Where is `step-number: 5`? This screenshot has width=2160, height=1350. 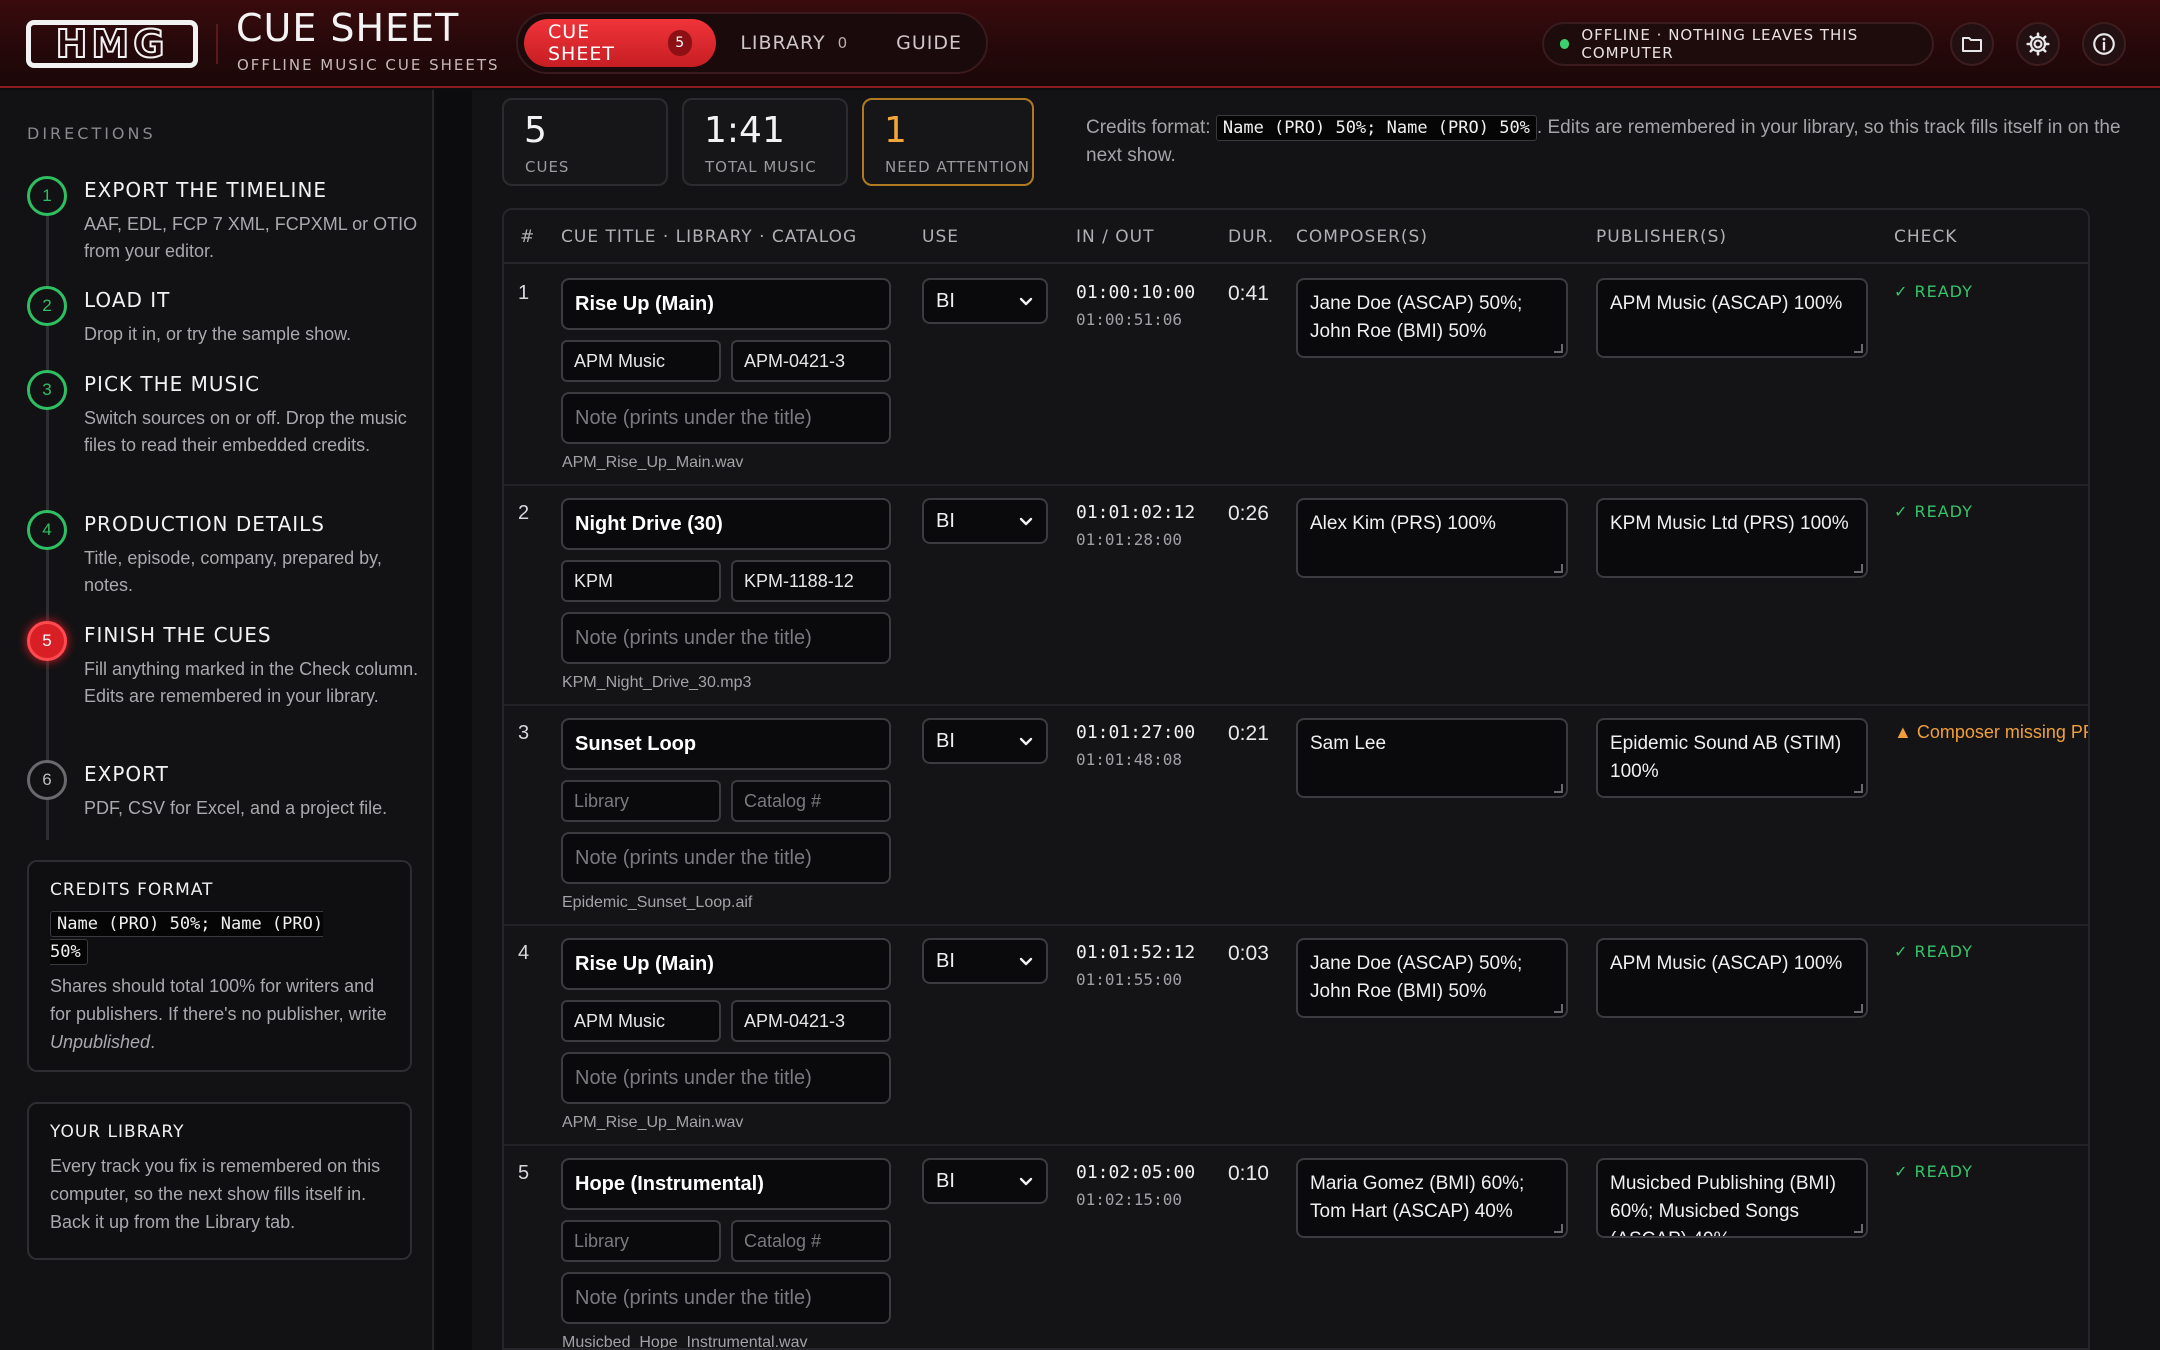
step-number: 5 is located at coordinates (47, 641).